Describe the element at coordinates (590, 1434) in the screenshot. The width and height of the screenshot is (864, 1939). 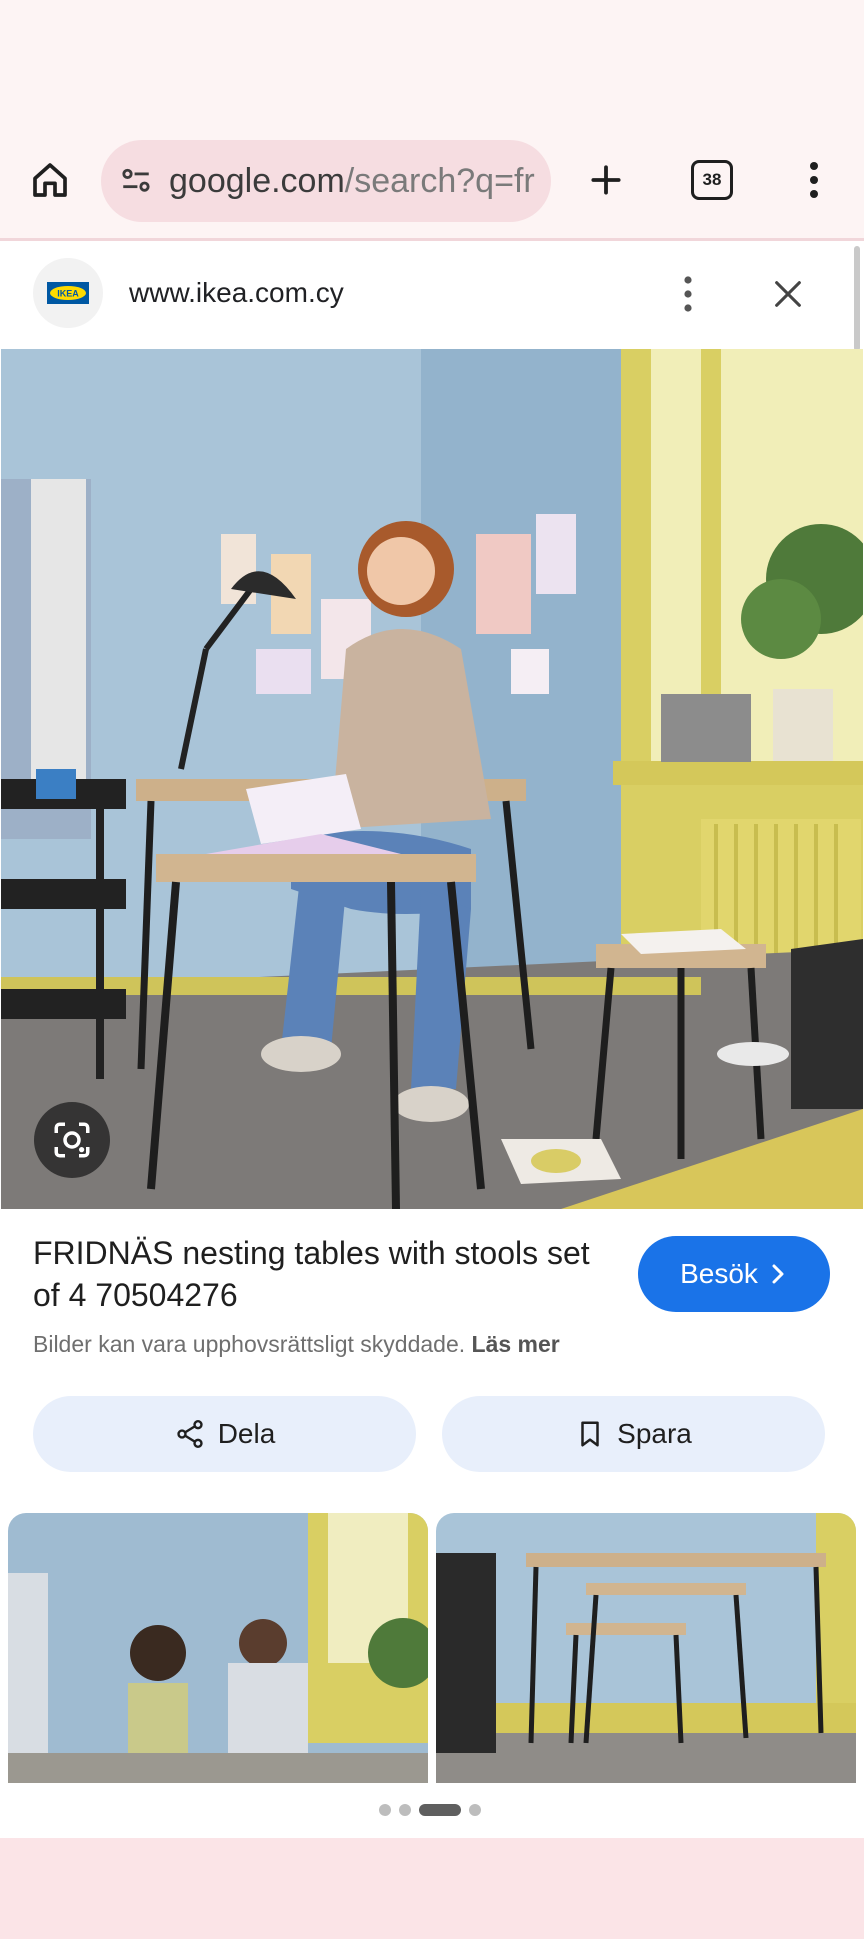
I see `bookmark-icon` at that location.